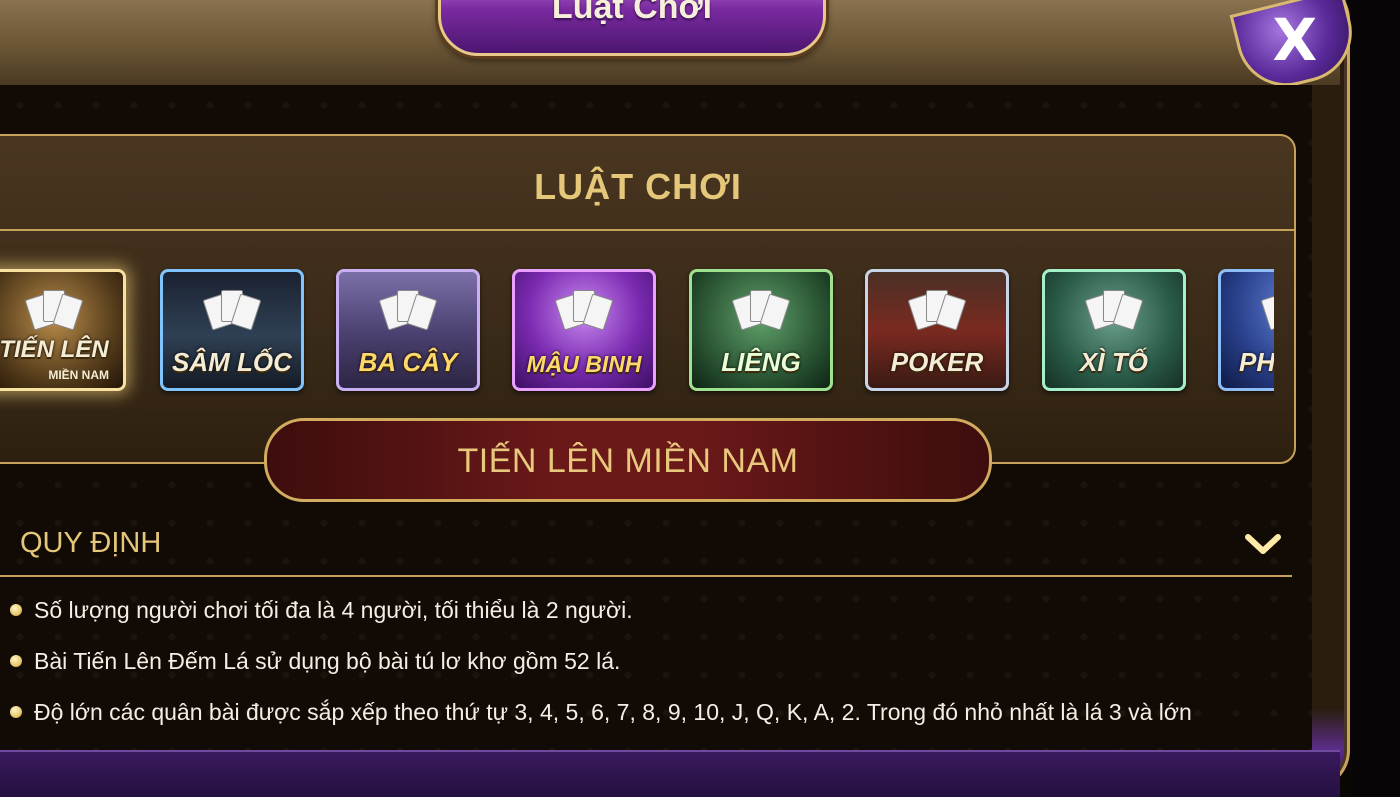 This screenshot has width=1400, height=797. Describe the element at coordinates (1256, 362) in the screenshot. I see `game-tile-label: PHỎ` at that location.